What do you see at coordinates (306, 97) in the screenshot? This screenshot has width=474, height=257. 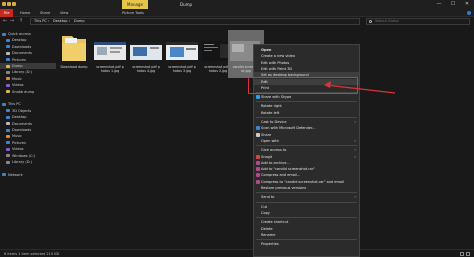 I see `menu-item: Share with Skype` at bounding box center [306, 97].